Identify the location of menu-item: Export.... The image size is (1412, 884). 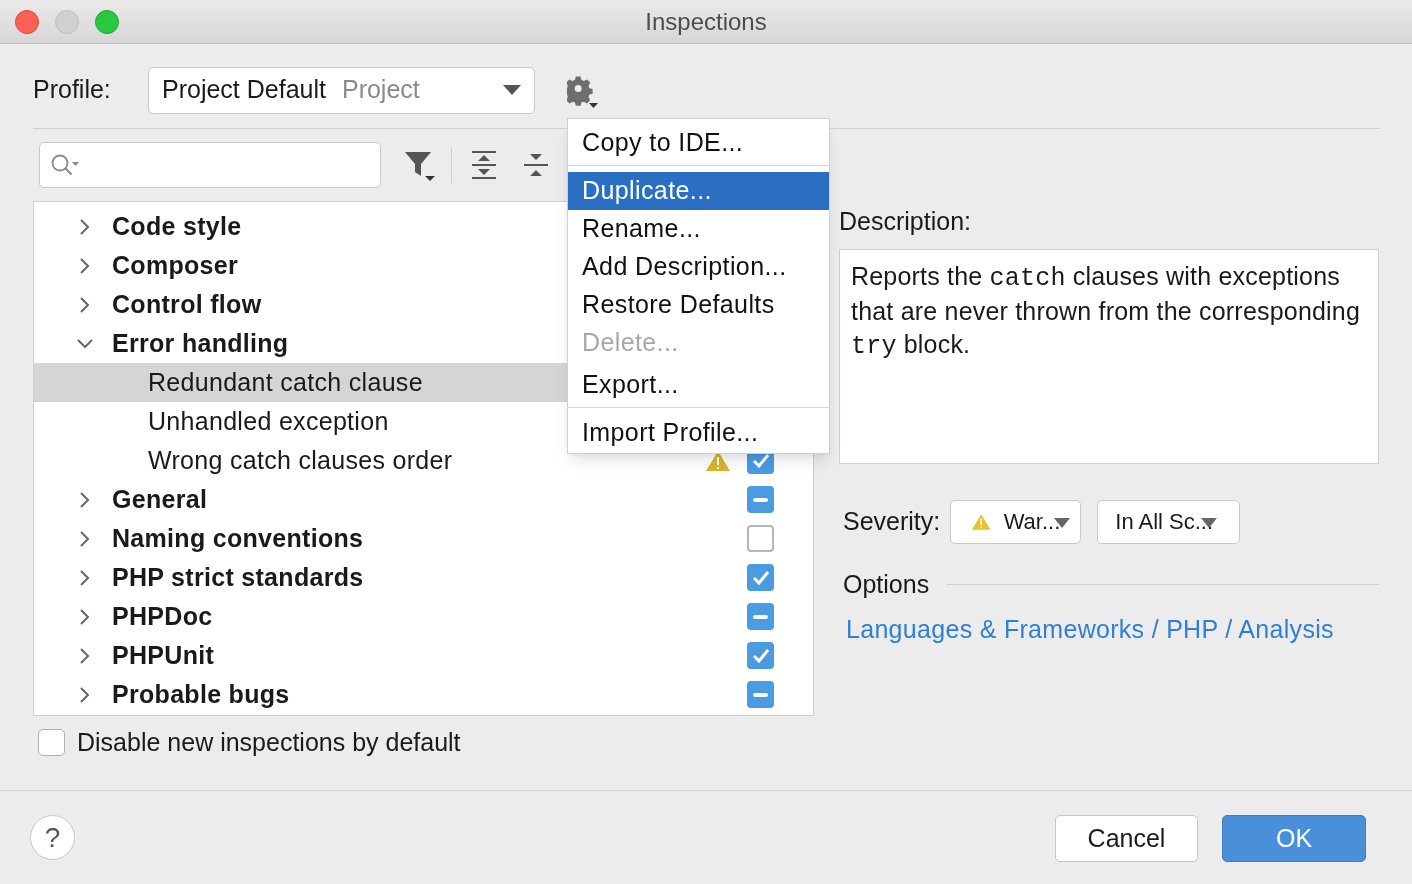
(698, 385).